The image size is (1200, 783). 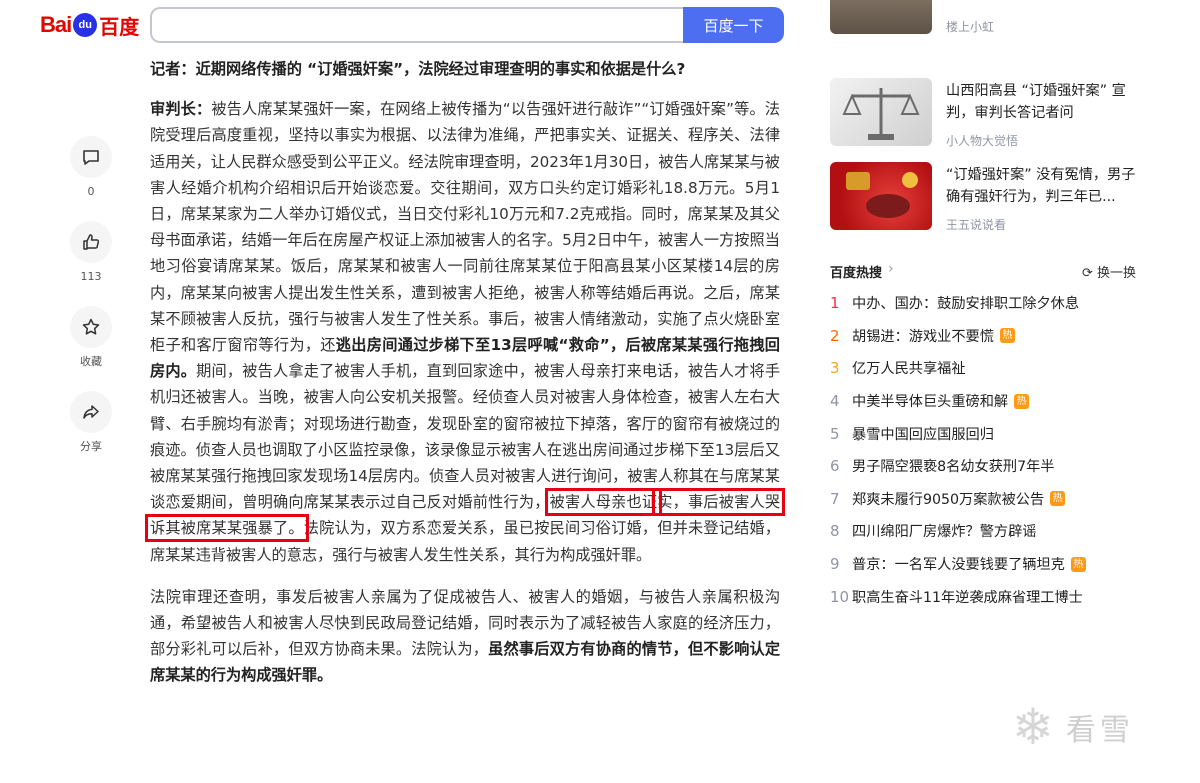 What do you see at coordinates (733, 25) in the screenshot?
I see `search-button: 百度一下` at bounding box center [733, 25].